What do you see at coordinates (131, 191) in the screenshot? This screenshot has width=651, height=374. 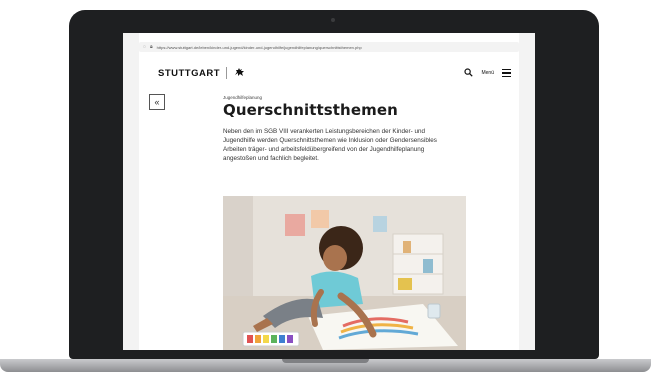 I see `left-gutter` at bounding box center [131, 191].